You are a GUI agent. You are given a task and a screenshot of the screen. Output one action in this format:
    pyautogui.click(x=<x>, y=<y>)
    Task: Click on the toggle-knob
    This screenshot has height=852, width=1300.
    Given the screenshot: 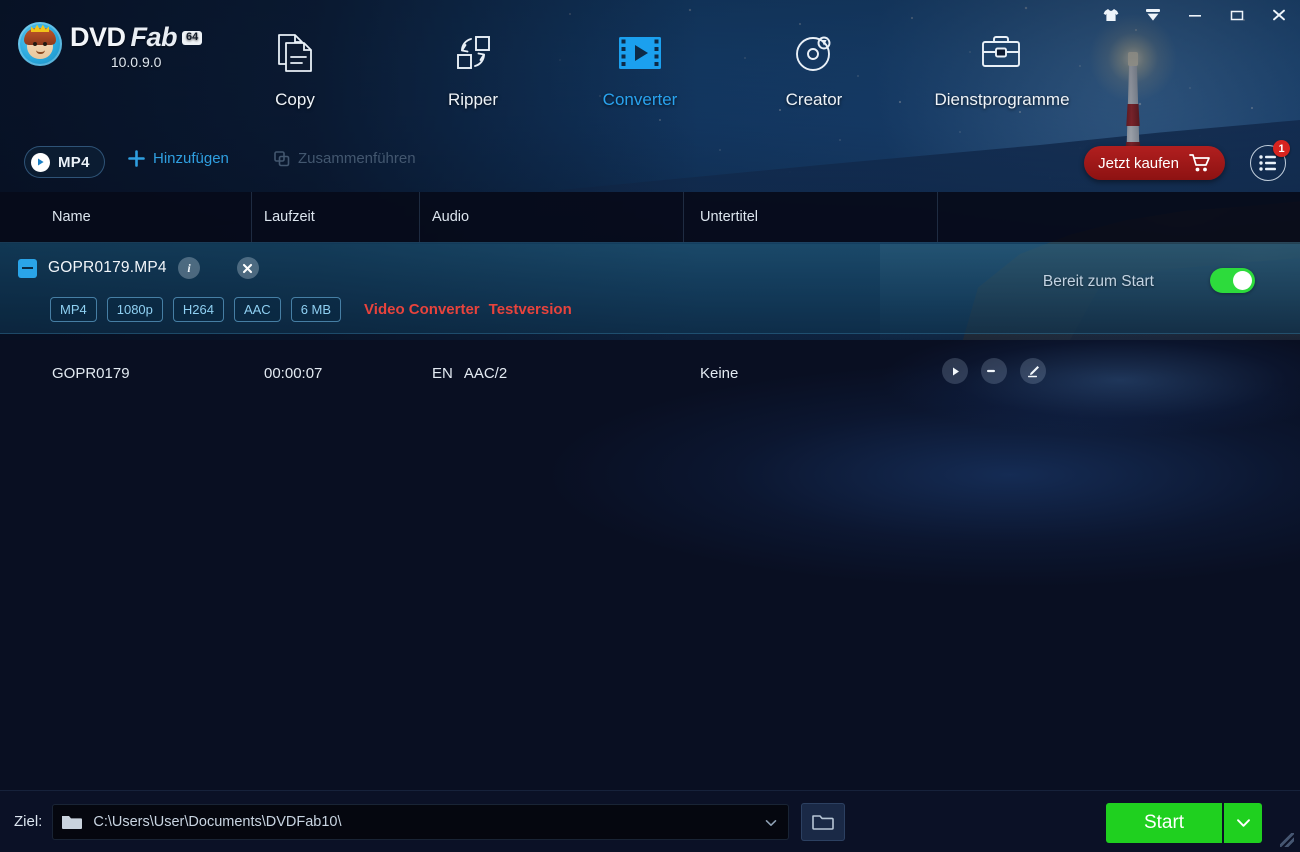 What is the action you would take?
    pyautogui.click(x=1242, y=280)
    